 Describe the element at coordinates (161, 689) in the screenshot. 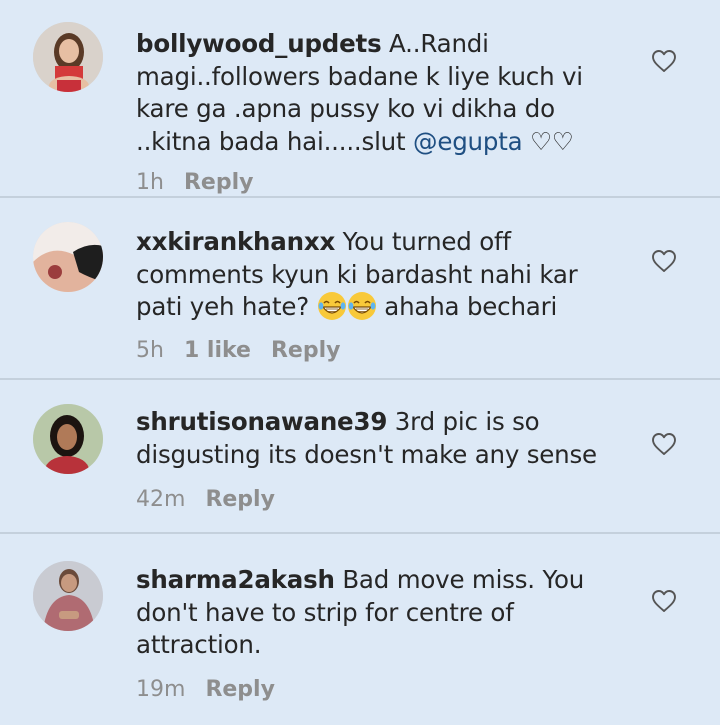

I see `comment-time: 19m` at that location.